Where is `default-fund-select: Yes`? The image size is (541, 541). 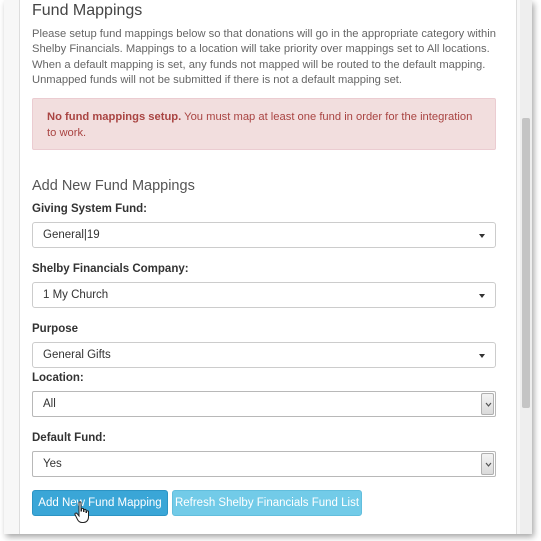 default-fund-select: Yes is located at coordinates (264, 464).